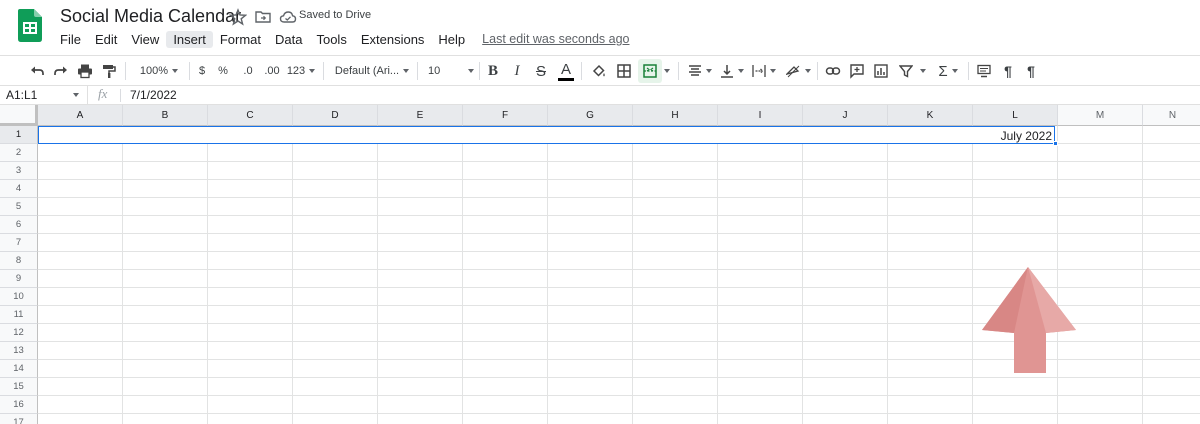 The width and height of the screenshot is (1200, 424). What do you see at coordinates (248, 71) in the screenshot?
I see `decrease-decimal-button: .0` at bounding box center [248, 71].